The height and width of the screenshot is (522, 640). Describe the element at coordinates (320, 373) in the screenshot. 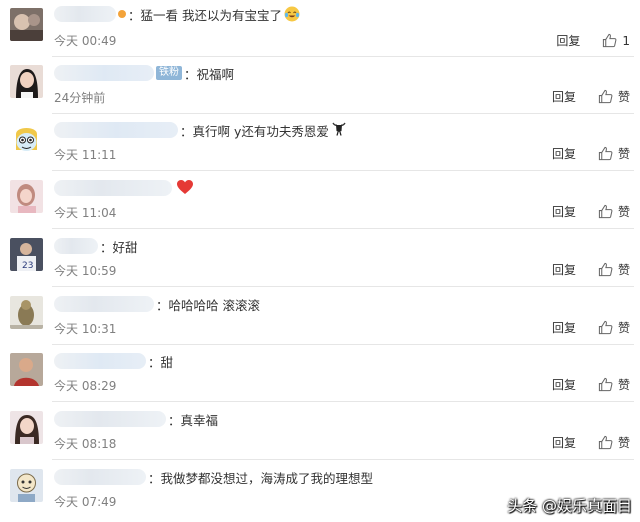

I see `comment-item: ：甜 今天 08:29 回复 赞` at that location.